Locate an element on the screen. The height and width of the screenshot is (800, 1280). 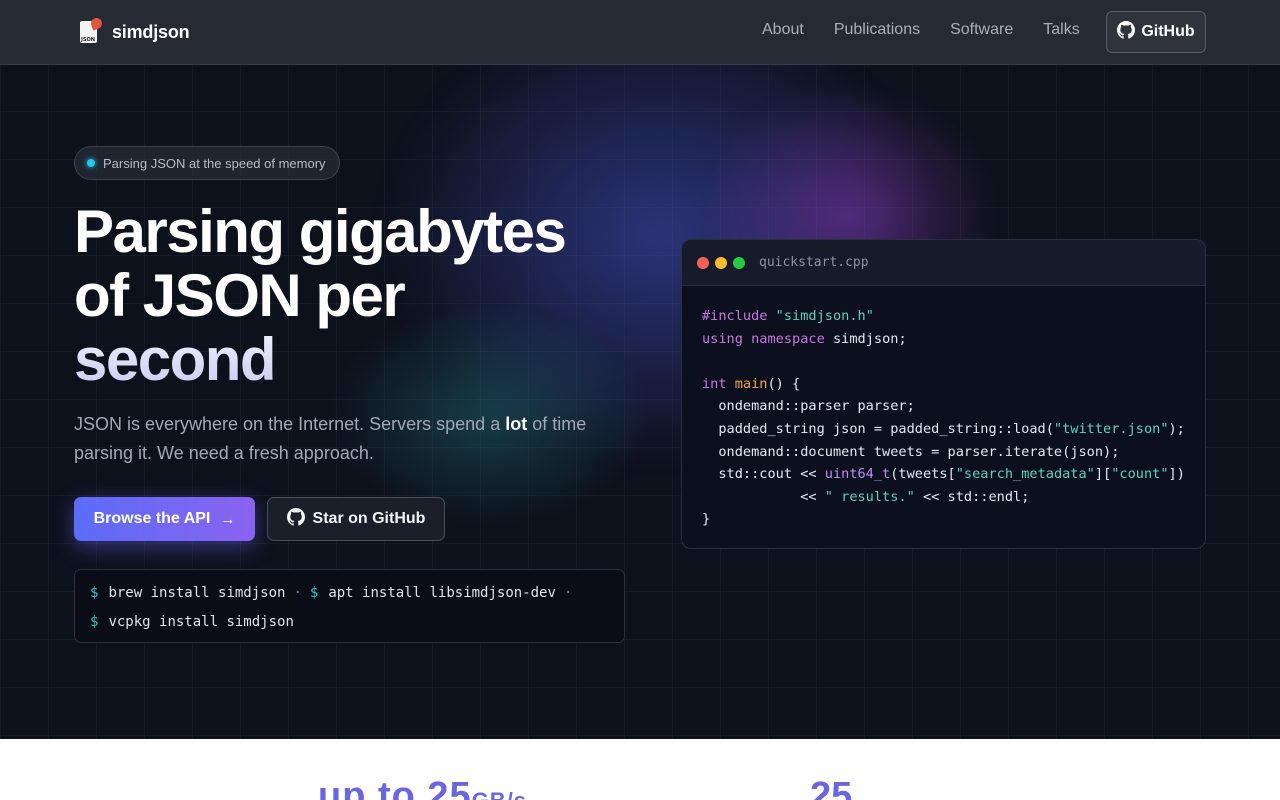
throughput-unit: GB/s is located at coordinates (499, 794).